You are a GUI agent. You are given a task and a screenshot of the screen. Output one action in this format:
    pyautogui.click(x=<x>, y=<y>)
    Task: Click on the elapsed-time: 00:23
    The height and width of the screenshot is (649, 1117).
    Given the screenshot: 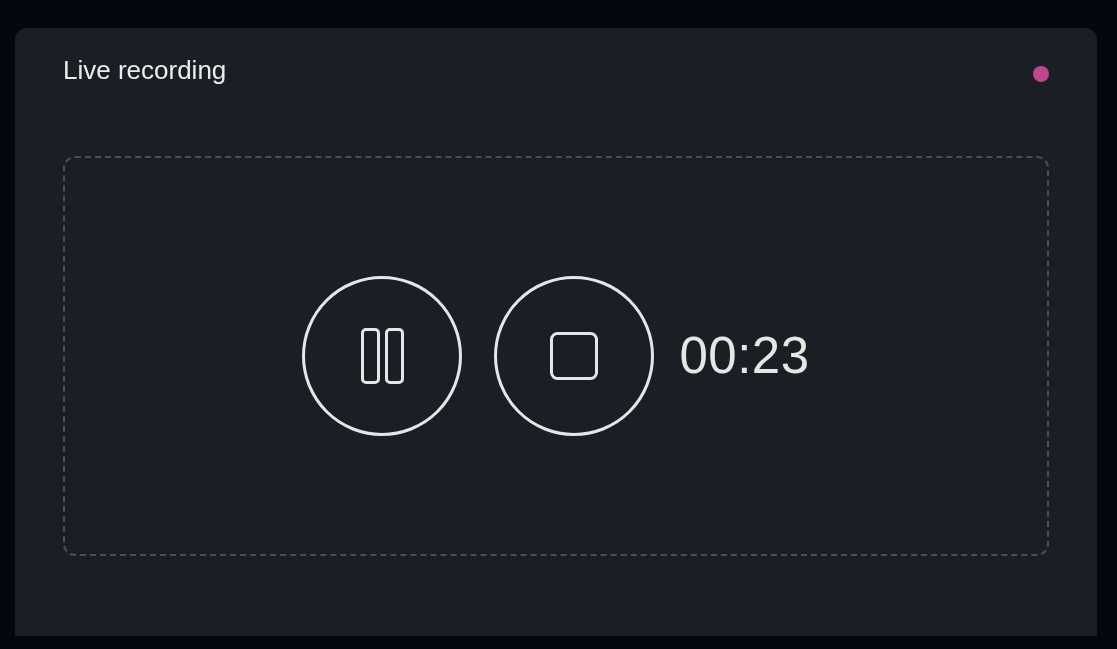 What is the action you would take?
    pyautogui.click(x=744, y=356)
    